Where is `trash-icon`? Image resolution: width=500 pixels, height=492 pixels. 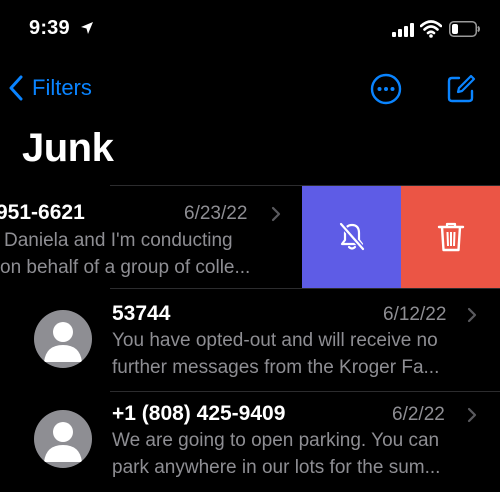 trash-icon is located at coordinates (450, 237).